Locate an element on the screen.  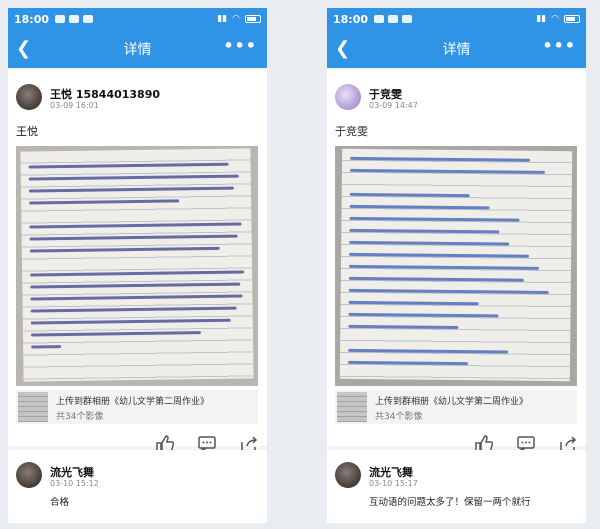
comment-item: 流光飞舞 03-10 15:17 互动语的问题太多了！保留一两个就行 is located at coordinates (456, 486).